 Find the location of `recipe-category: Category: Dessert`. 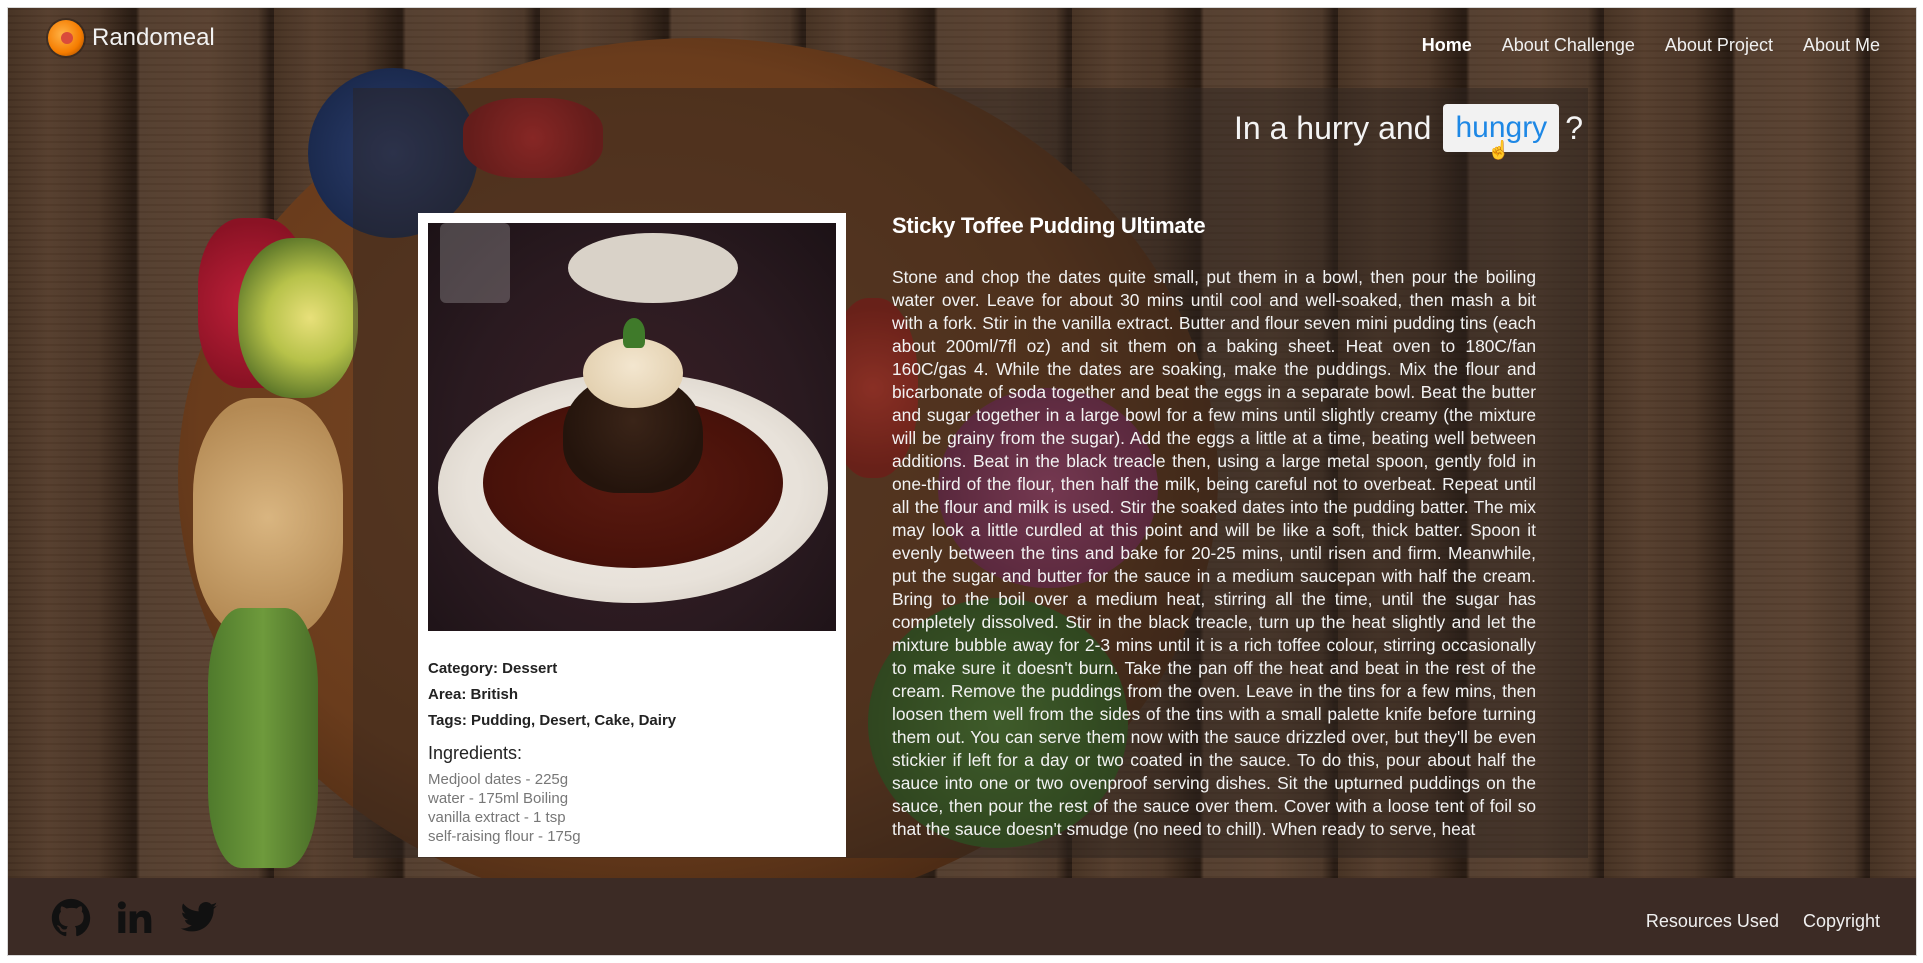

recipe-category: Category: Dessert is located at coordinates (493, 668).